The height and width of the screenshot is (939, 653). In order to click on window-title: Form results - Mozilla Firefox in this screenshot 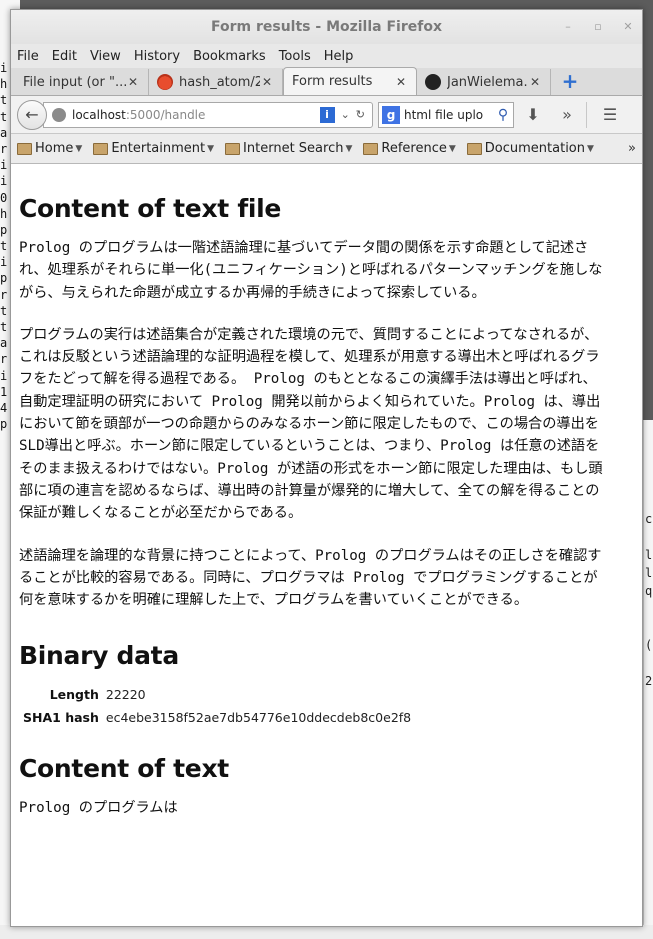, I will do `click(326, 27)`.